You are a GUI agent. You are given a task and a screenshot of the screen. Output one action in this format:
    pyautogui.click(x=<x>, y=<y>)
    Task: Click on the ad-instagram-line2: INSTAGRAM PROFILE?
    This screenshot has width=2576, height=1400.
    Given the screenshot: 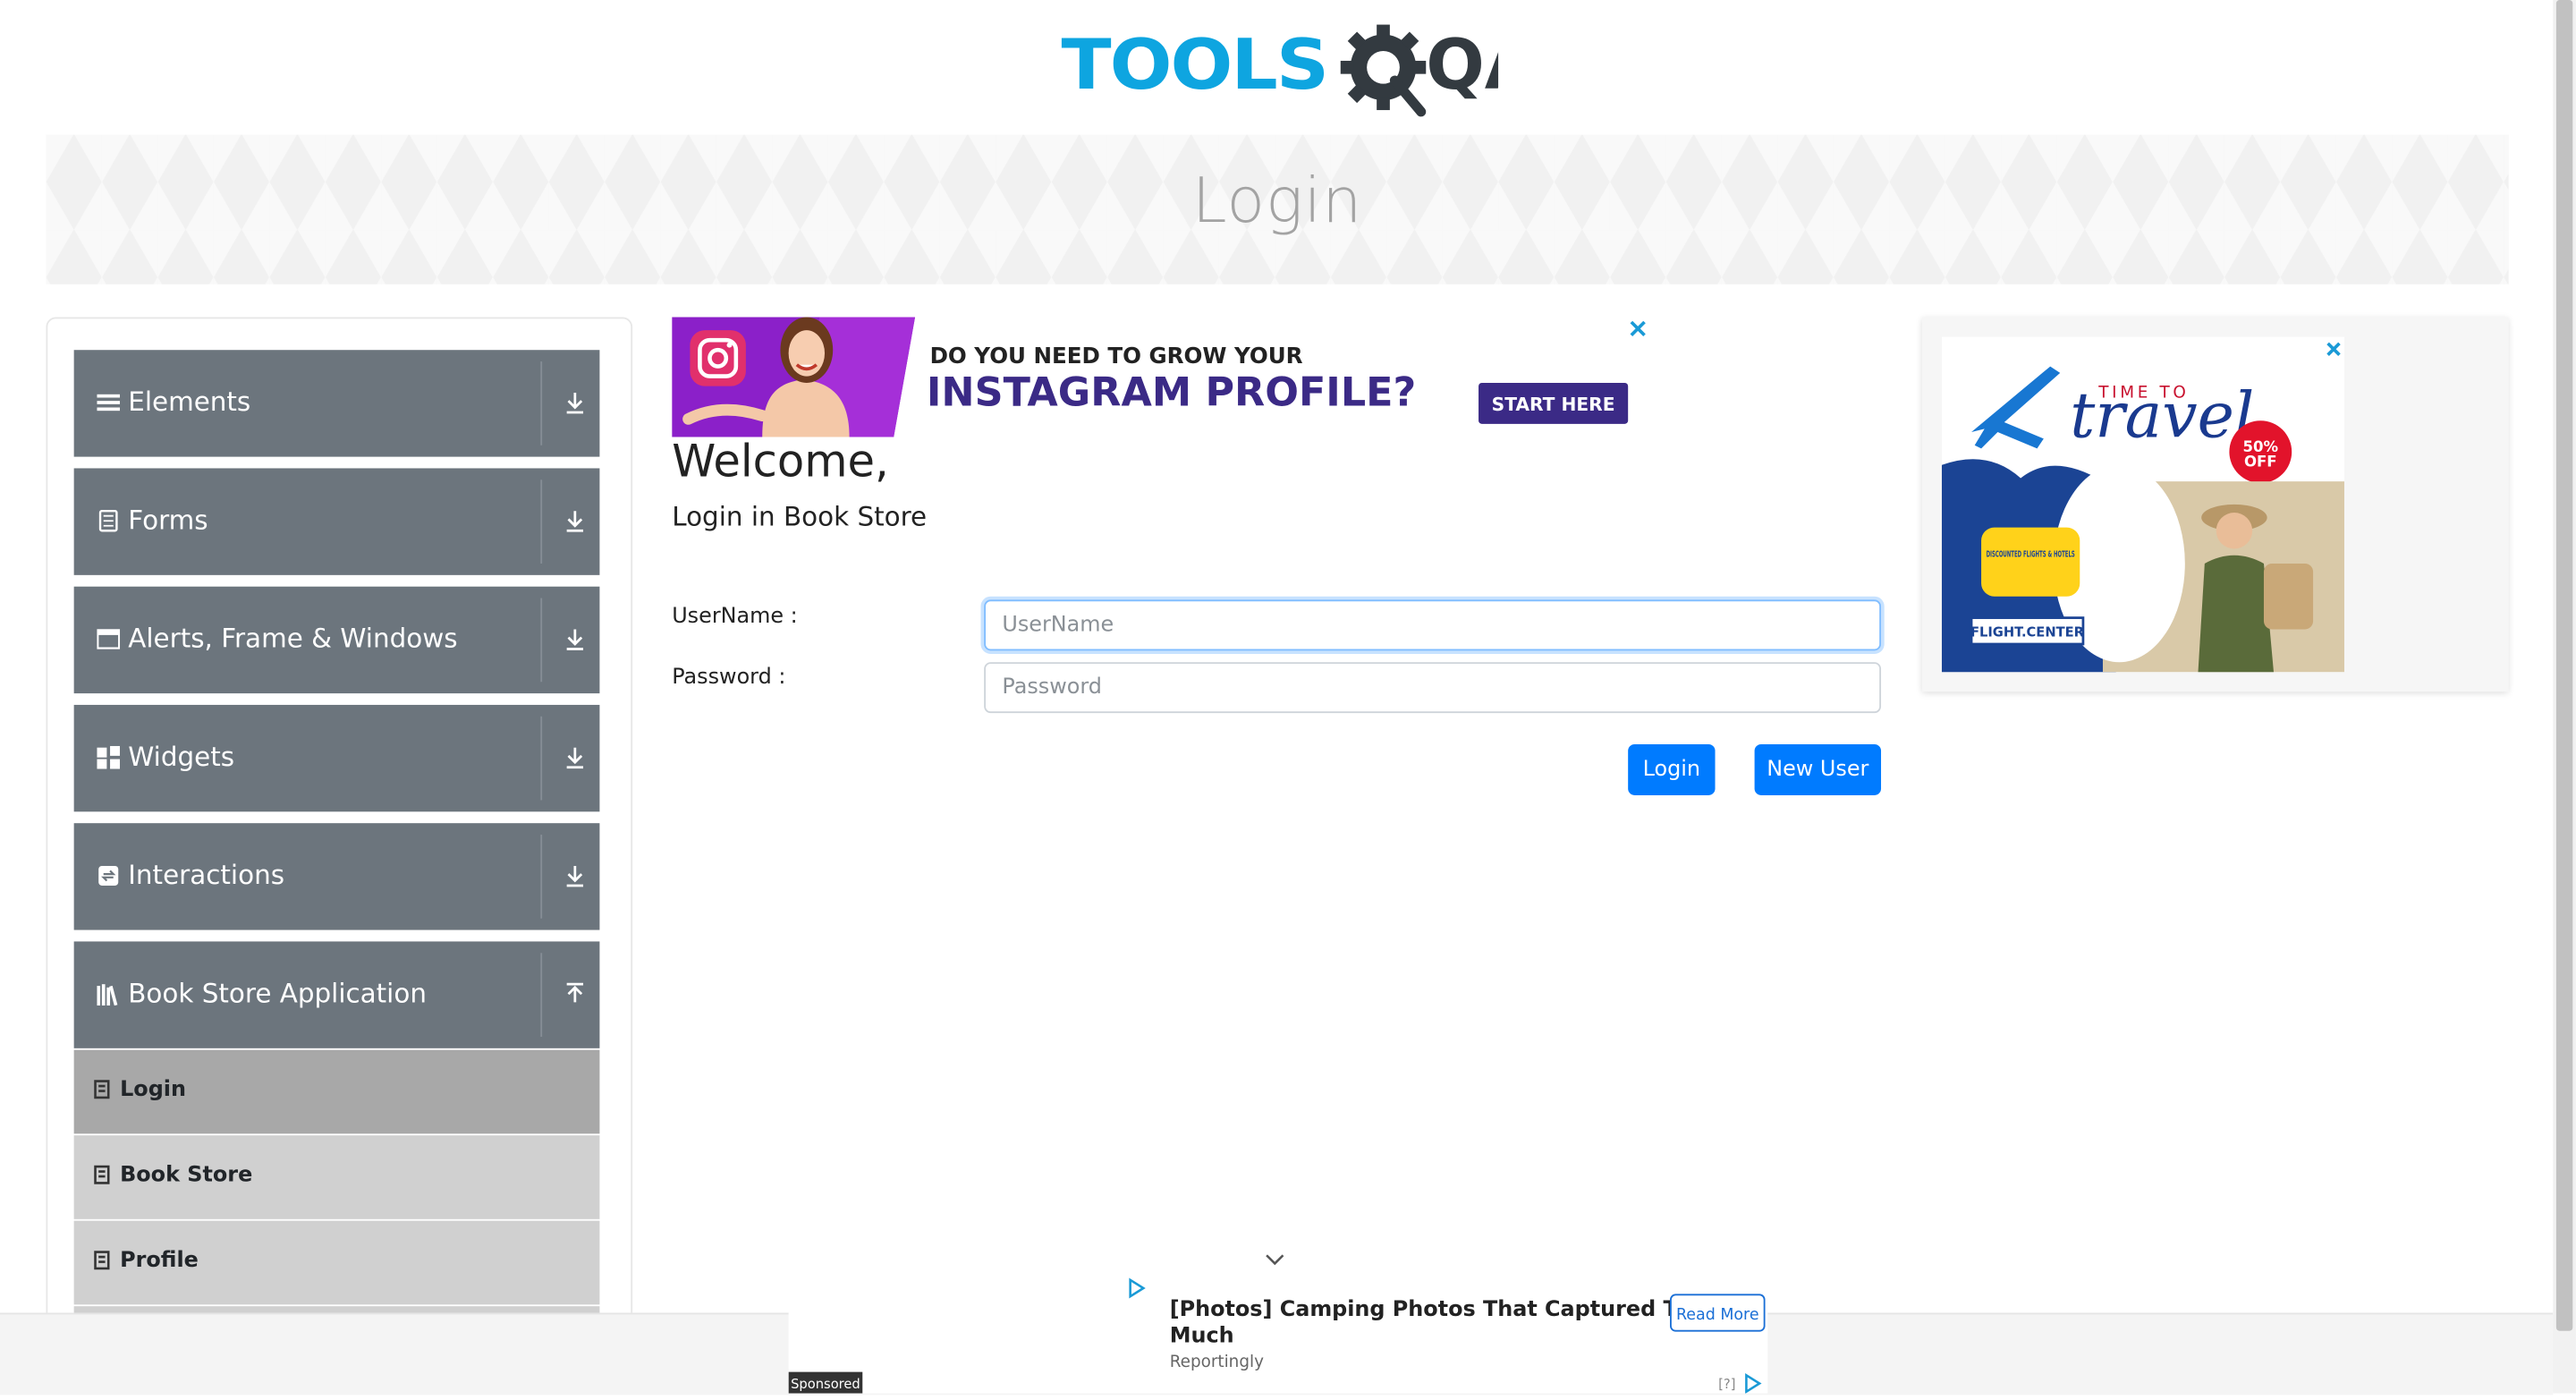 What is the action you would take?
    pyautogui.click(x=1171, y=393)
    